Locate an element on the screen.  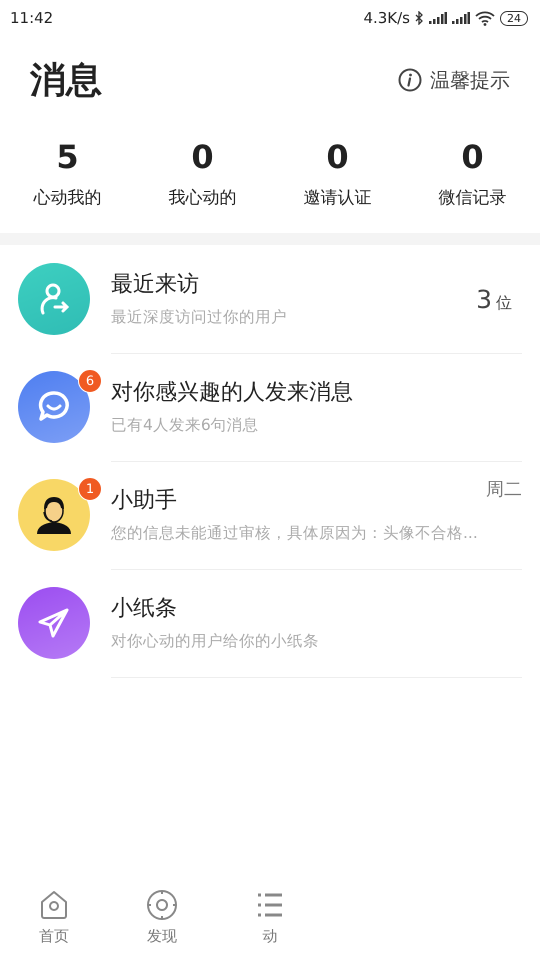
stat-label: 邀请认证 is located at coordinates (338, 198).